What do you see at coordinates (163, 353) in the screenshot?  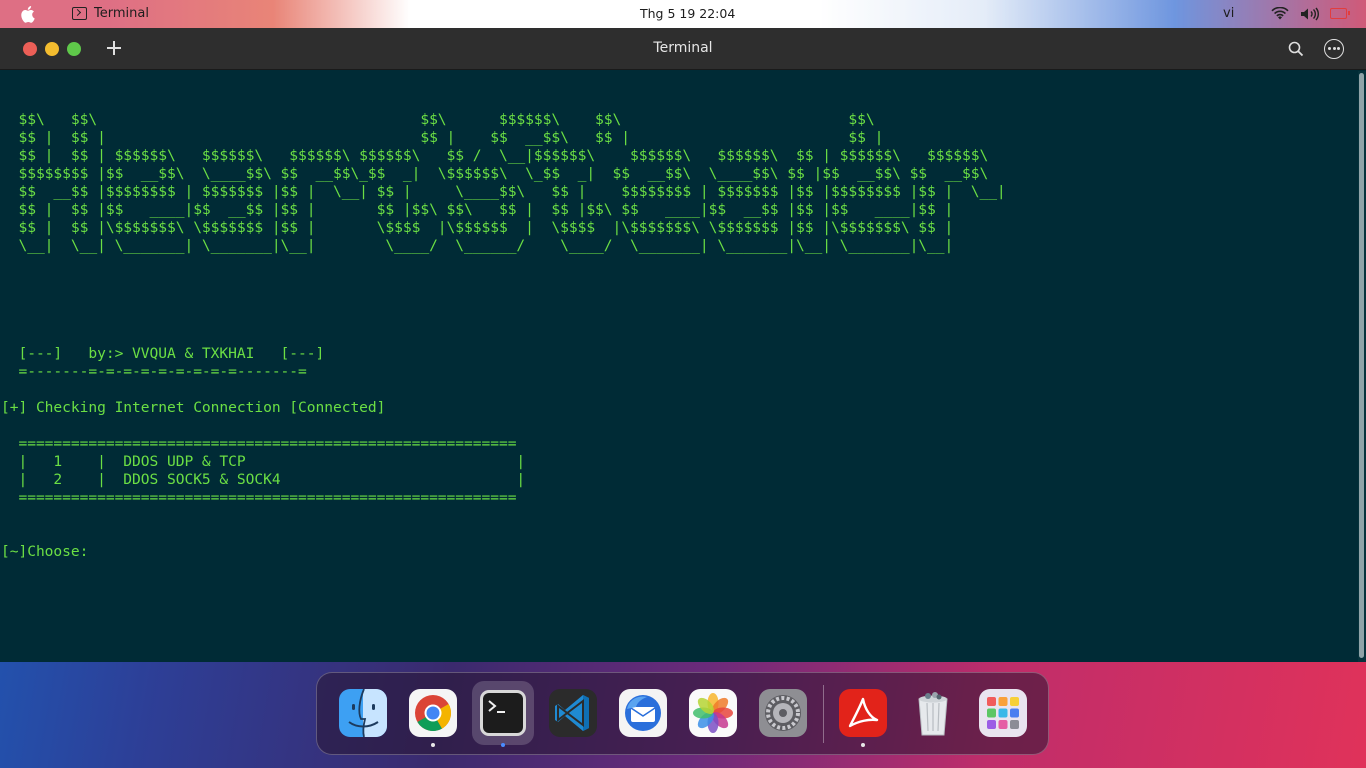 I see `terminal-line: [---] by:> VVQUA & TXKHAI [---]` at bounding box center [163, 353].